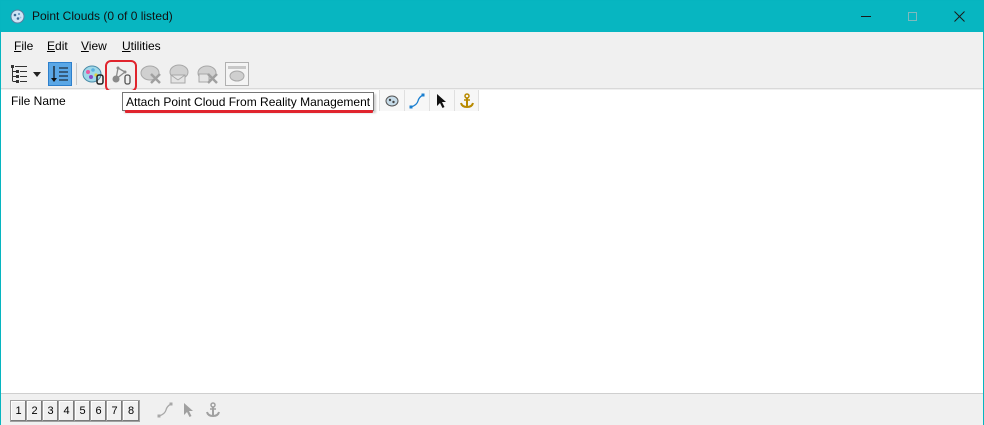 The width and height of the screenshot is (984, 425). What do you see at coordinates (492, 74) in the screenshot?
I see `toolbar` at bounding box center [492, 74].